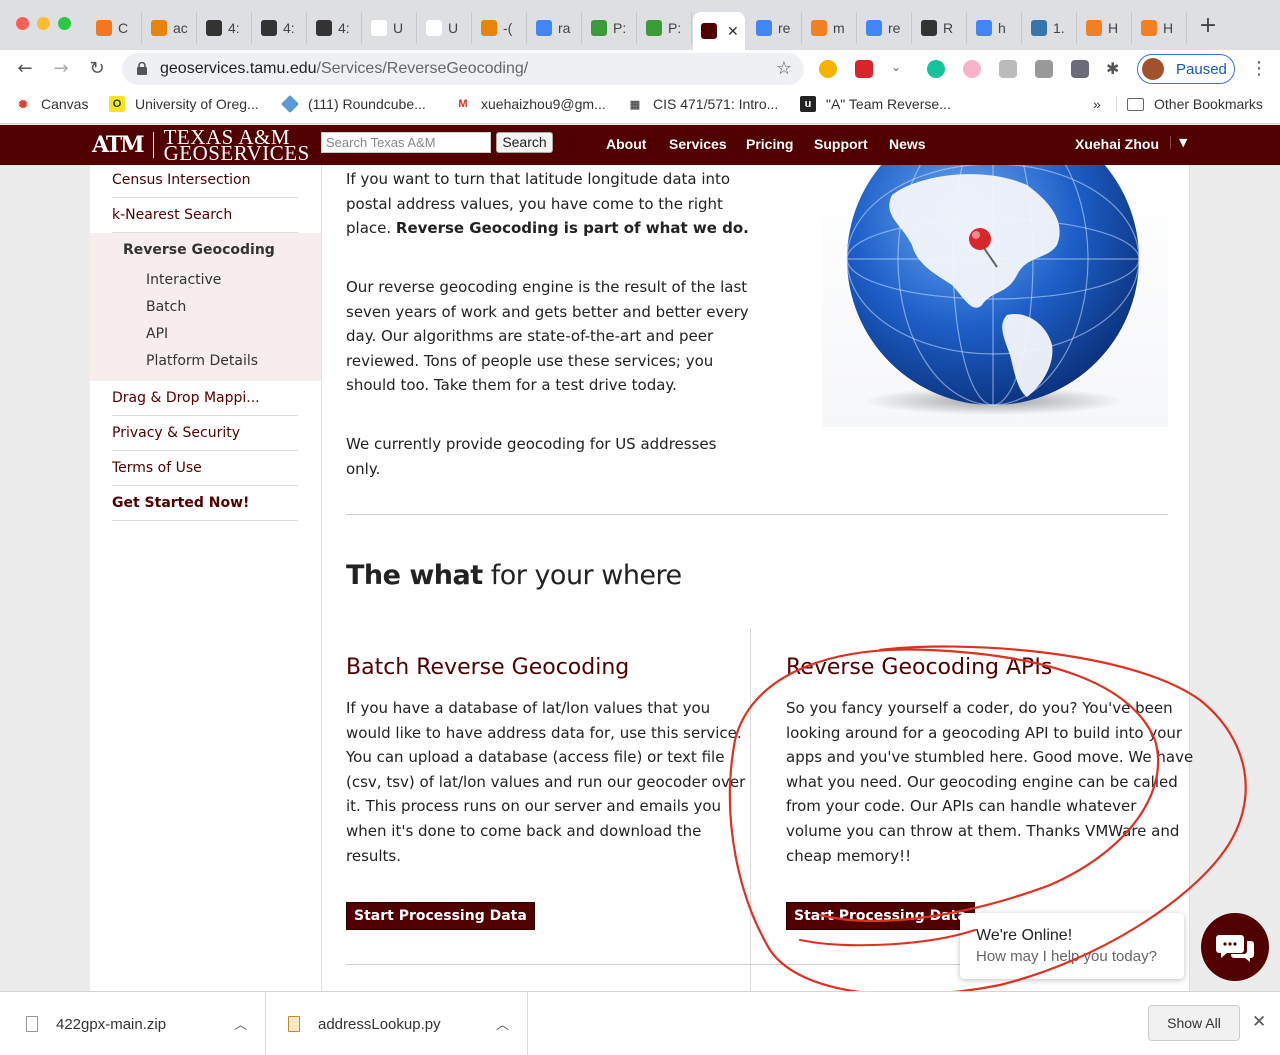  What do you see at coordinates (940, 28) in the screenshot?
I see `browser-tab: R` at bounding box center [940, 28].